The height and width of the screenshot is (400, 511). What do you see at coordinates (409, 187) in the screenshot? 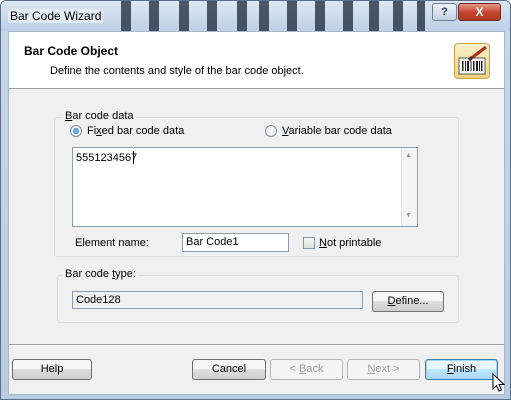
I see `textarea-scrollbar: ▲ ▼` at bounding box center [409, 187].